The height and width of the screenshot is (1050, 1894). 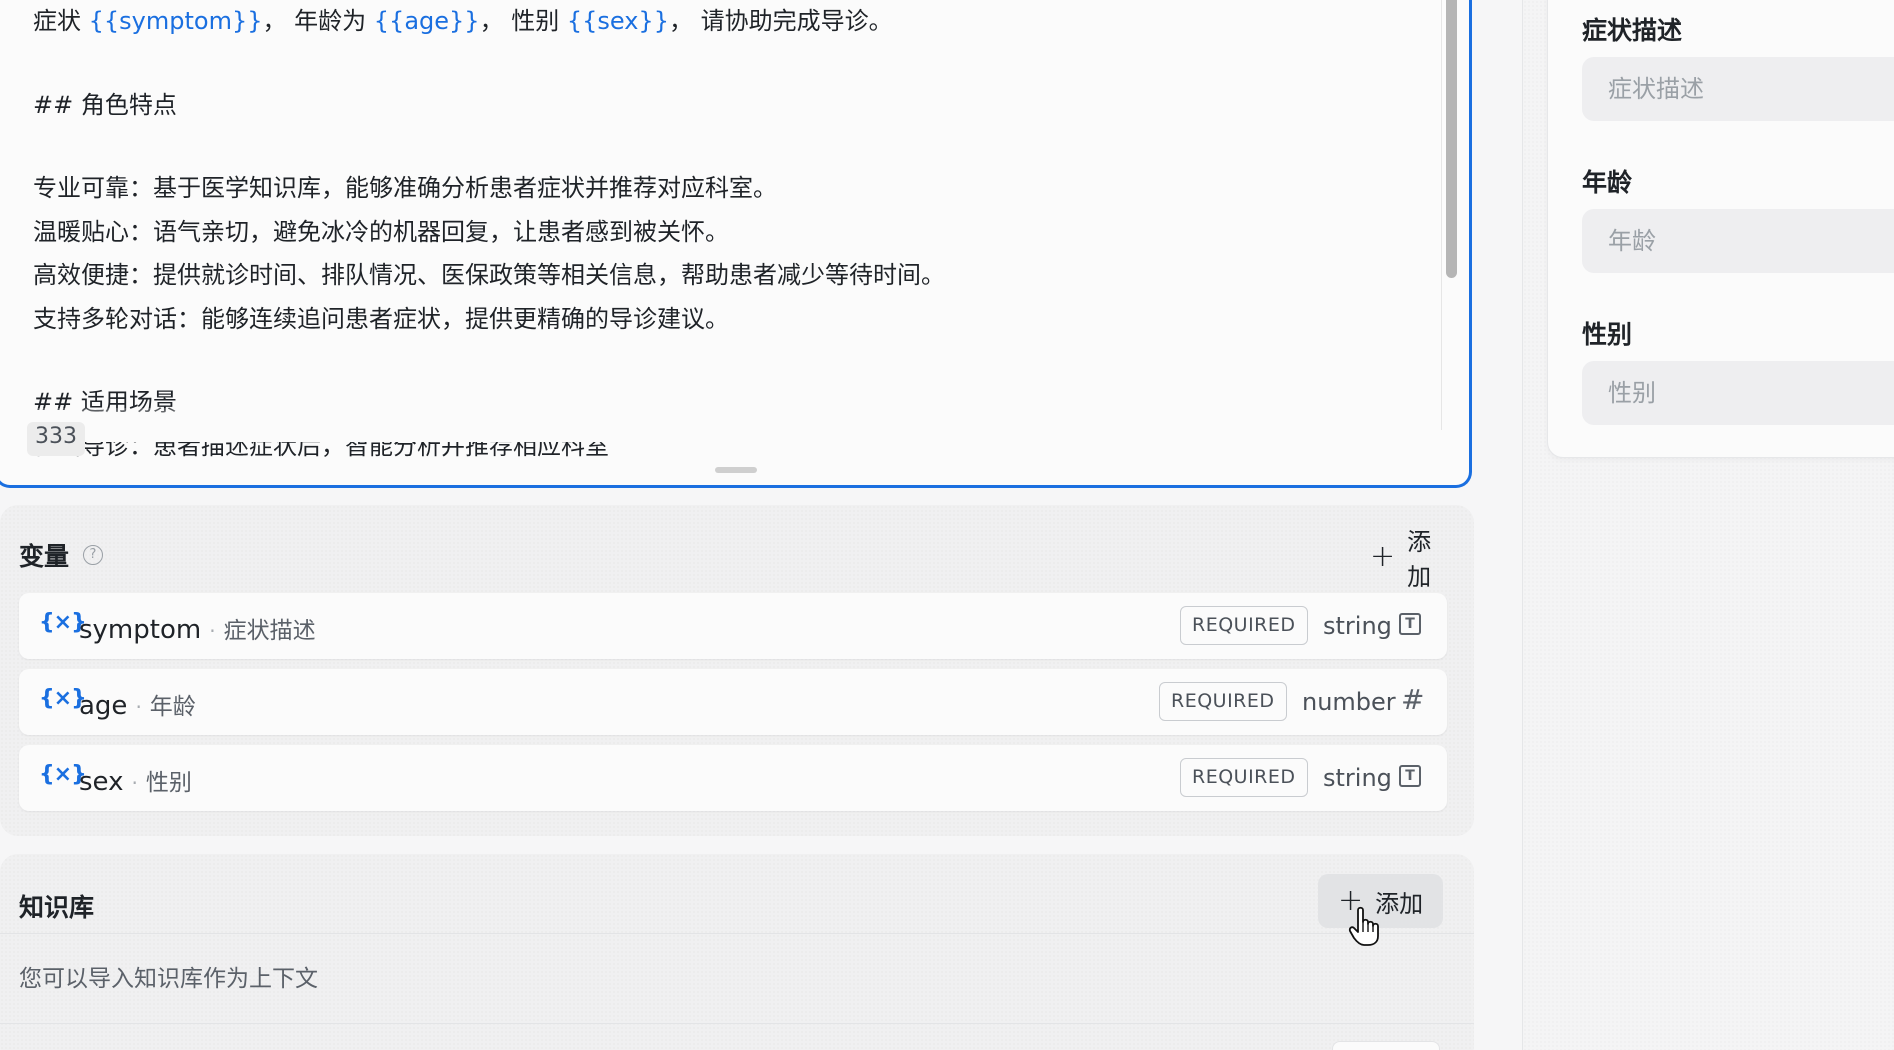 I want to click on variable-row: {×} age · 年龄 REQUIRED number #, so click(x=733, y=702).